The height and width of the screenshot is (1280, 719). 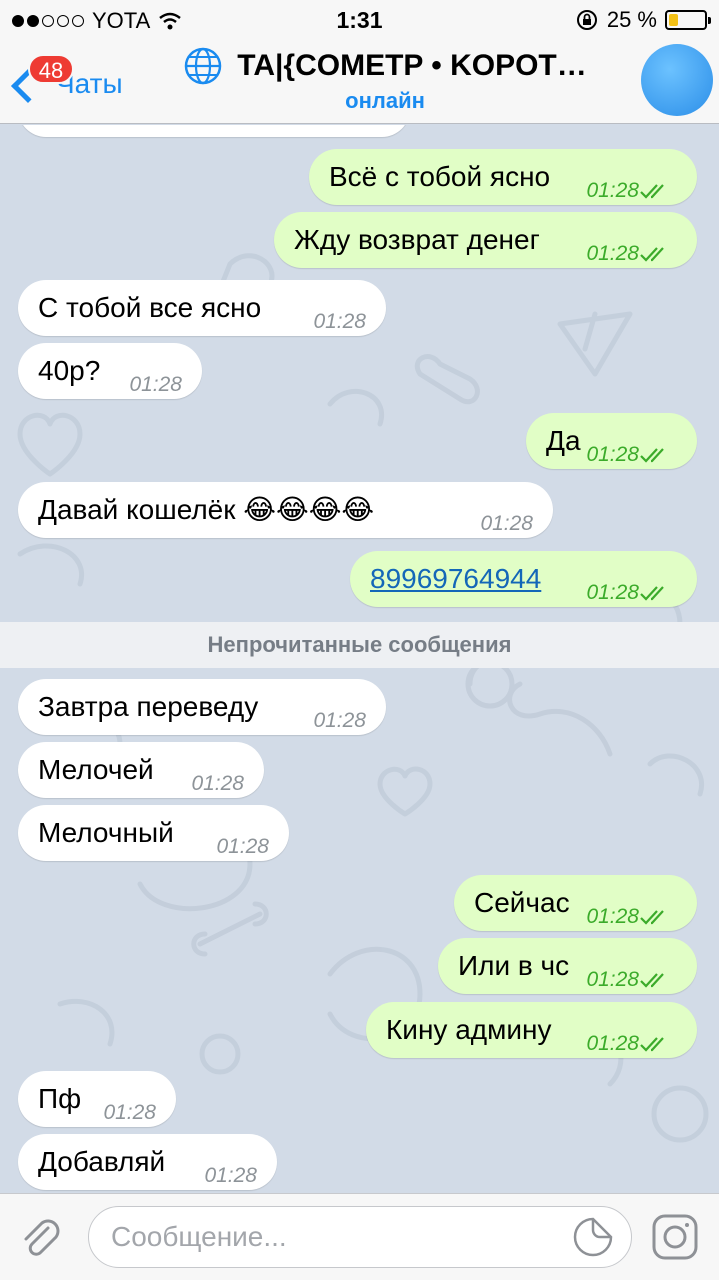 I want to click on message-out: Жду возврат денег 01:28, so click(x=485, y=240).